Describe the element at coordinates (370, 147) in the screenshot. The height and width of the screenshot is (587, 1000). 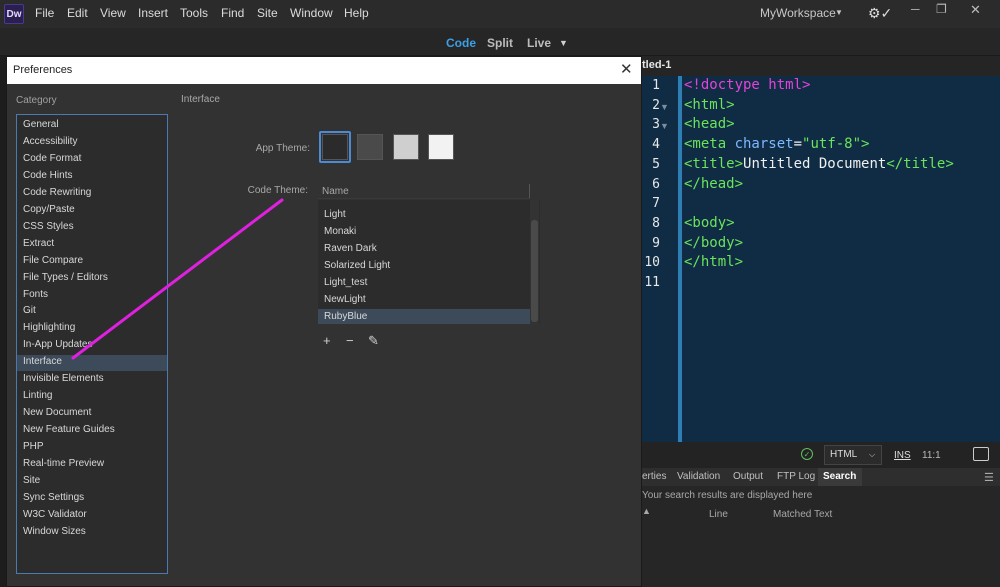
I see `app-theme-medium-swatch` at that location.